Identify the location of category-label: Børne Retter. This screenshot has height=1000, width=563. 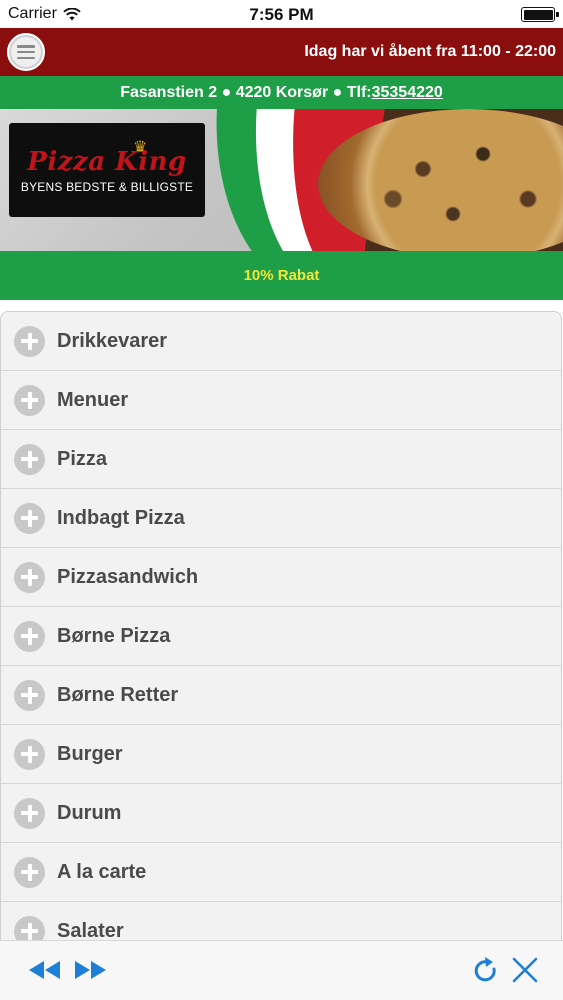
(118, 694).